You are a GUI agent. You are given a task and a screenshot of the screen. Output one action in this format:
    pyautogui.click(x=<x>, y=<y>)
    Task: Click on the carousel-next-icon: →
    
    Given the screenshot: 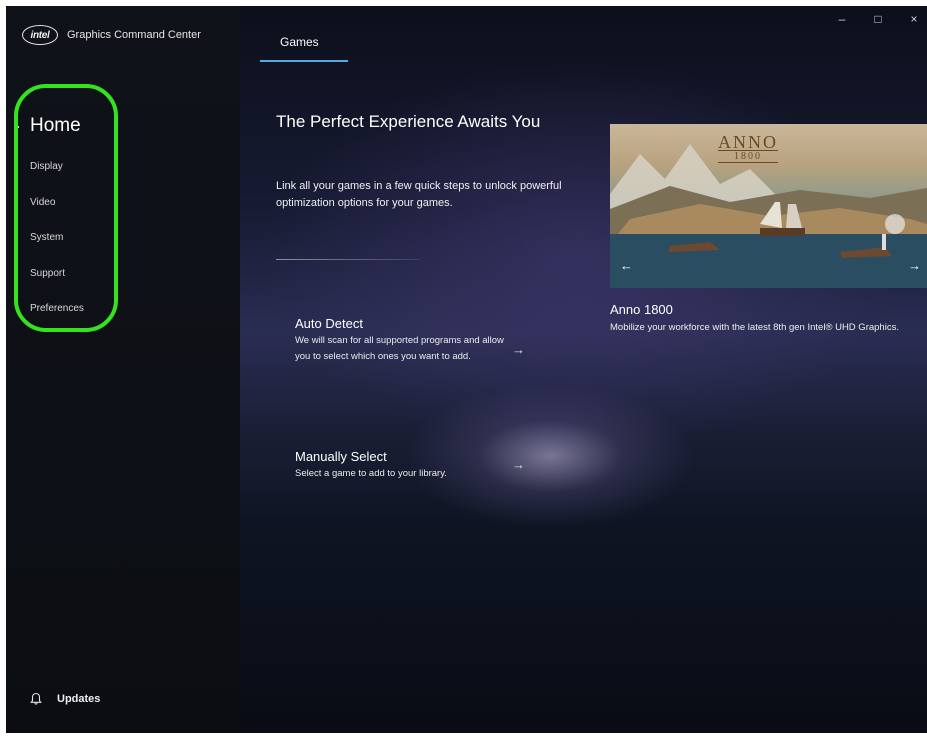 What is the action you would take?
    pyautogui.click(x=914, y=265)
    